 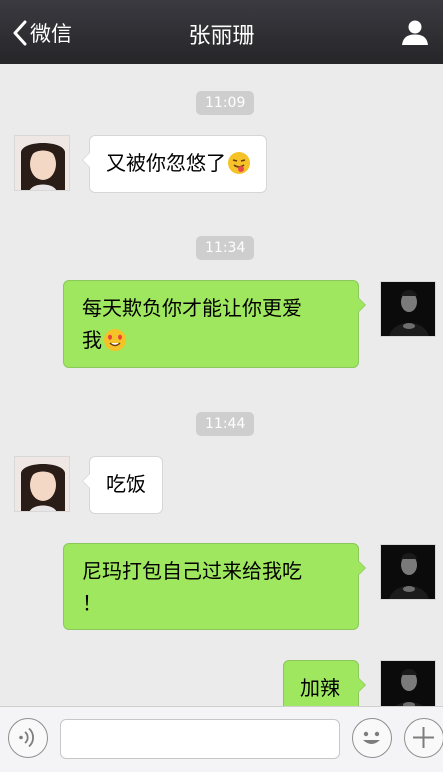 I want to click on navigation-bar: 微信 张丽珊, so click(x=221, y=32).